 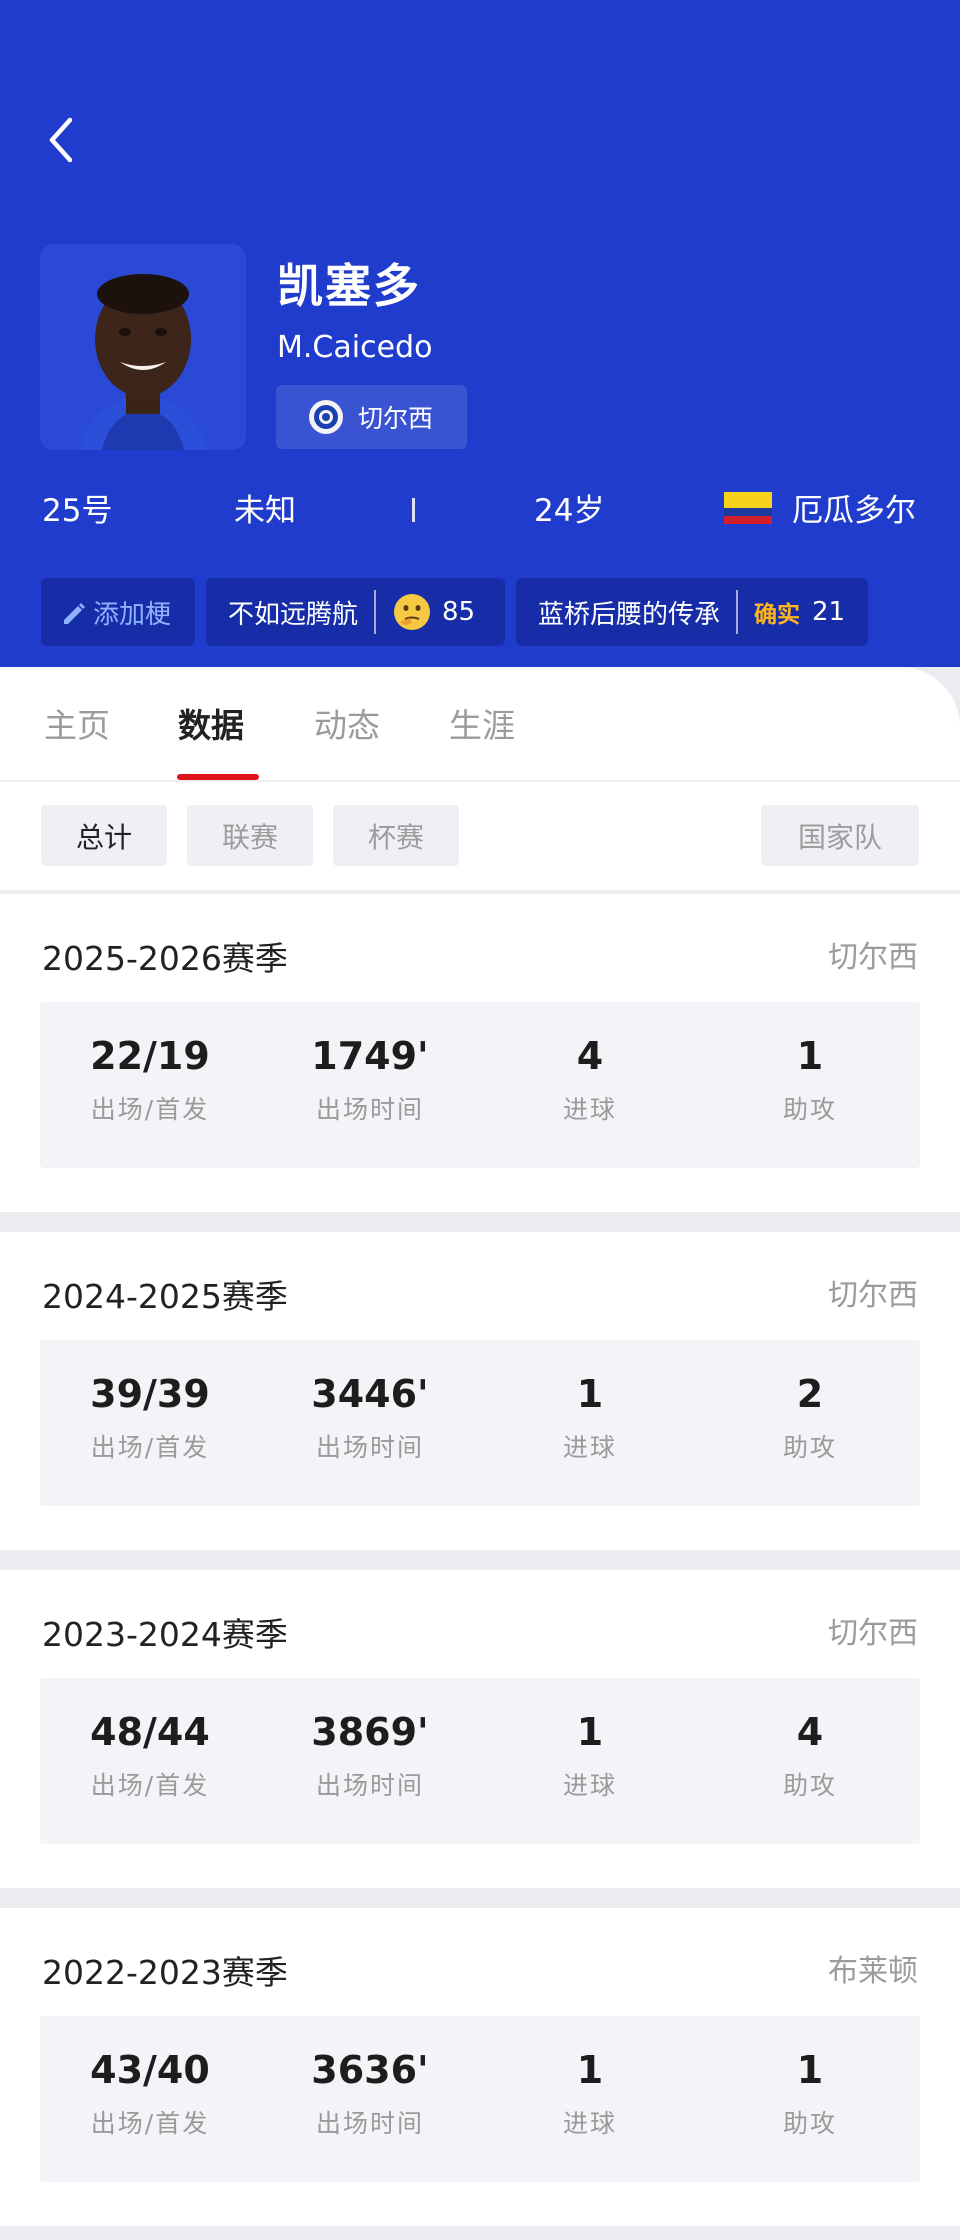 I want to click on filter-bar: 总计 联赛 杯赛 国家队, so click(x=480, y=837).